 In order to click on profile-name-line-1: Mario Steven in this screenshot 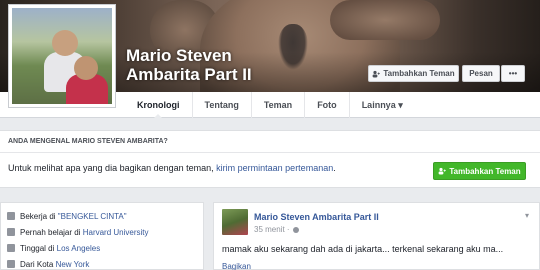, I will do `click(179, 55)`.